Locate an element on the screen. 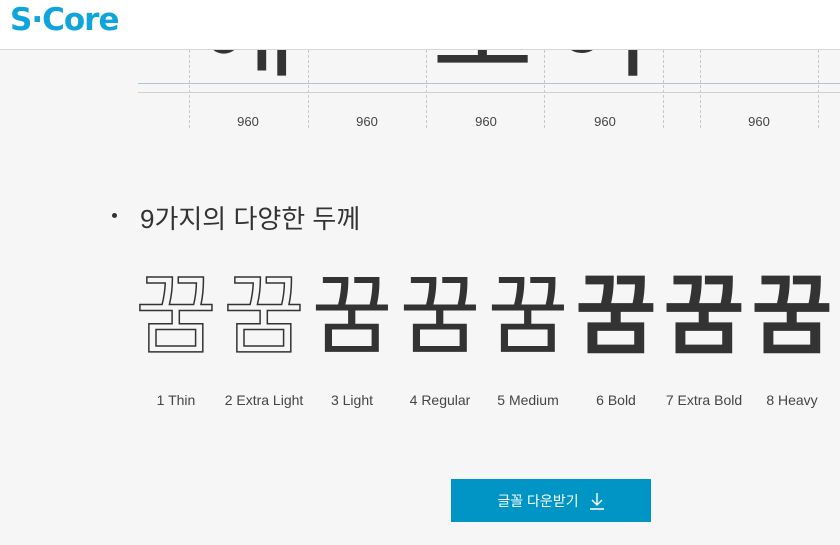 Image resolution: width=840 pixels, height=545 pixels. site-header: S·Core is located at coordinates (420, 25).